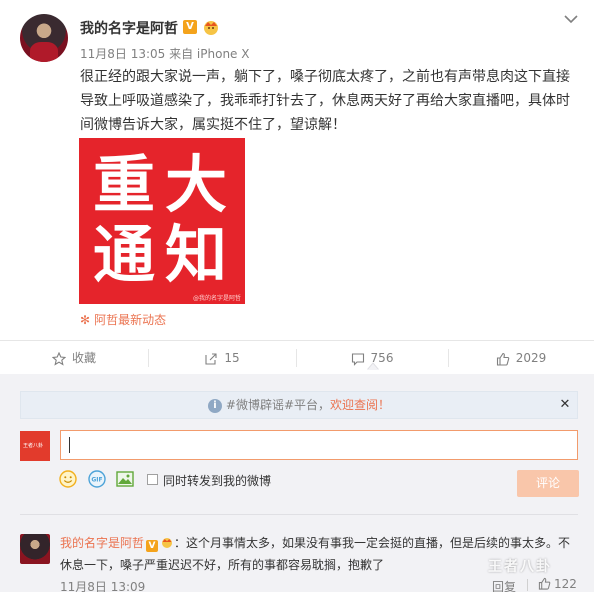  Describe the element at coordinates (217, 481) in the screenshot. I see `forward-label: 同时转发到我的微博` at that location.